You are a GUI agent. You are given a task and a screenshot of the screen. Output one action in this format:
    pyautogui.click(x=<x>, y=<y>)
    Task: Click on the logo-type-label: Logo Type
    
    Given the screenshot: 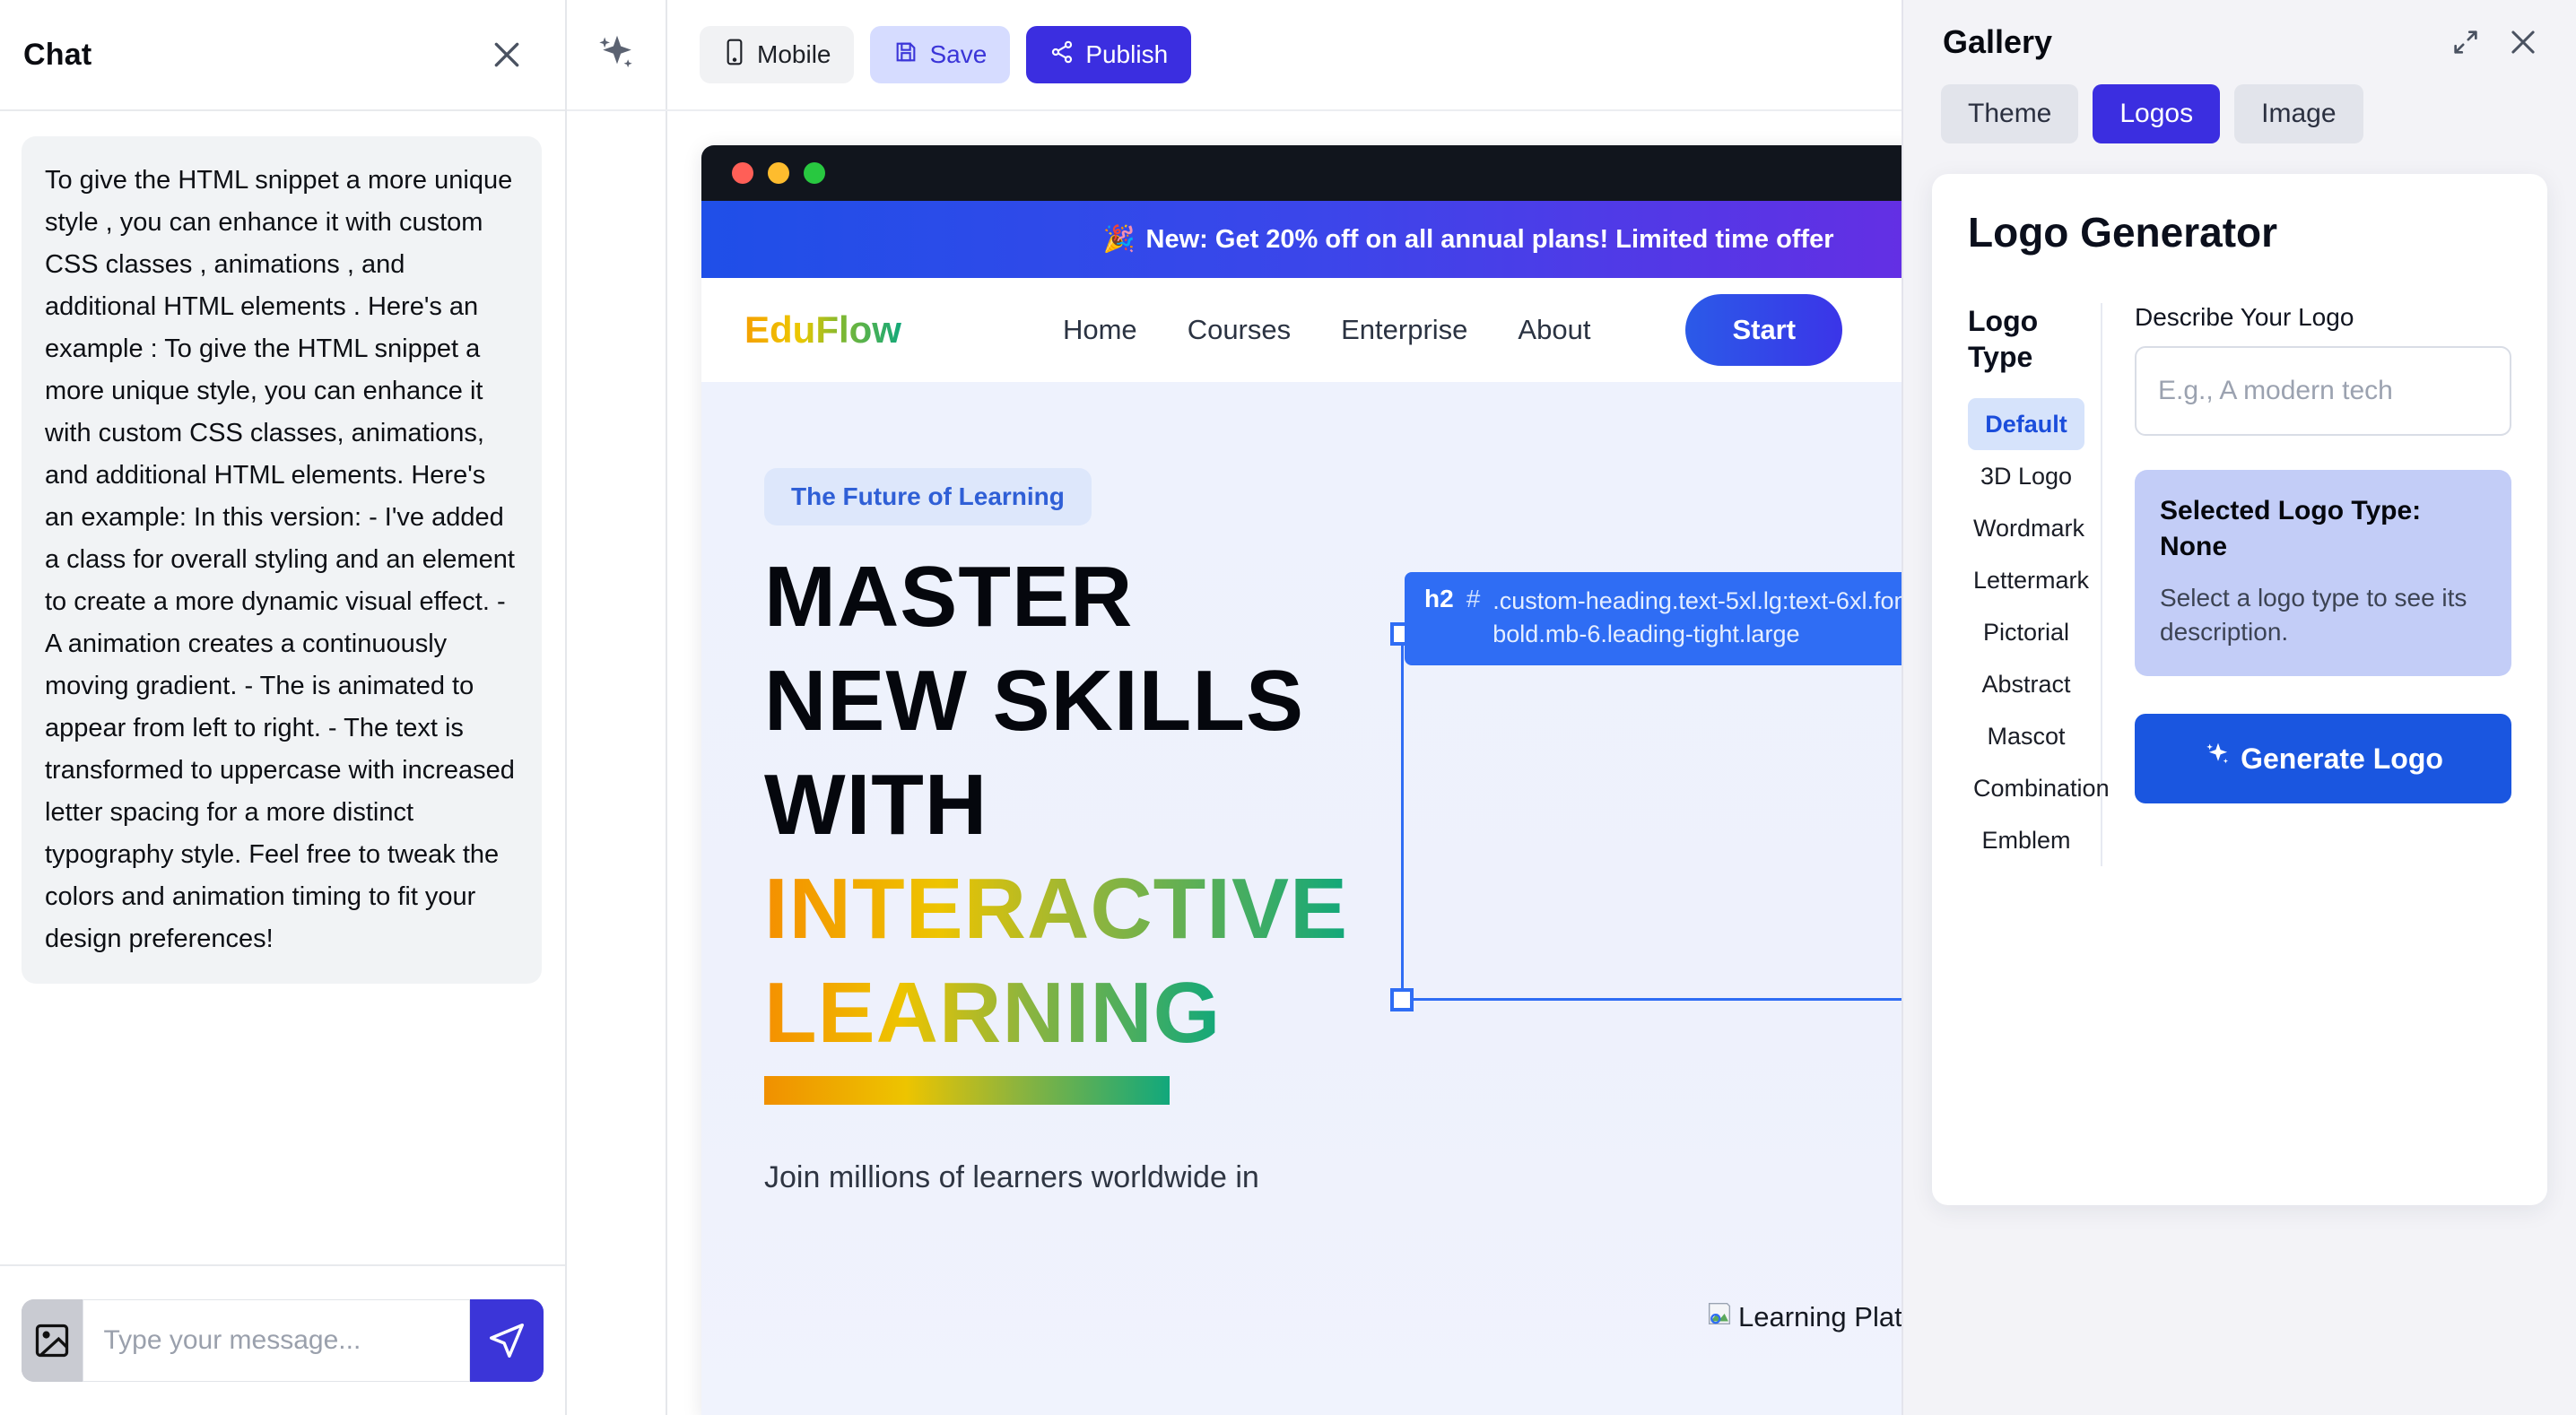 What is the action you would take?
    pyautogui.click(x=2003, y=339)
    